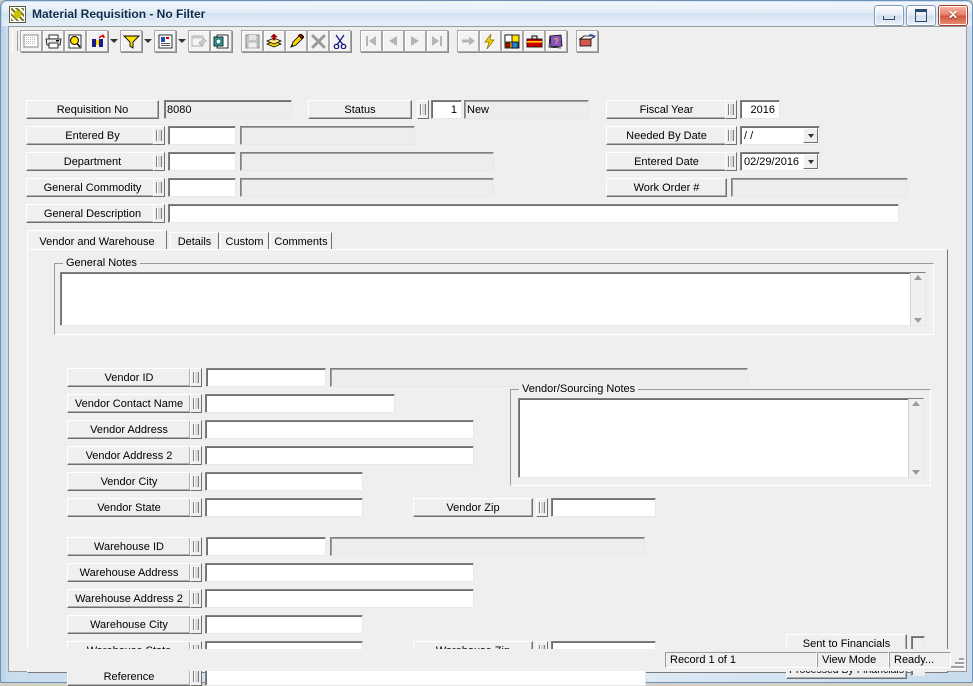 Image resolution: width=973 pixels, height=686 pixels. I want to click on needed-by-date-label: Needed By Date, so click(666, 135).